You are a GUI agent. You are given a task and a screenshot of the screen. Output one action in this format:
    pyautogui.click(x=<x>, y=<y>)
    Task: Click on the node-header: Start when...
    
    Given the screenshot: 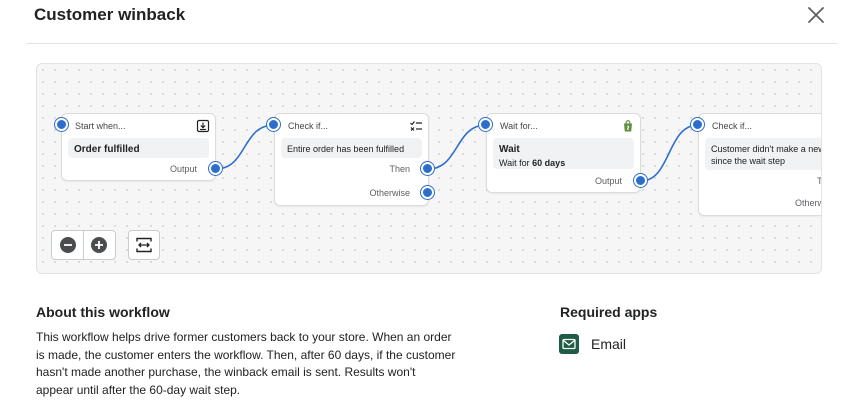 What is the action you would take?
    pyautogui.click(x=100, y=126)
    